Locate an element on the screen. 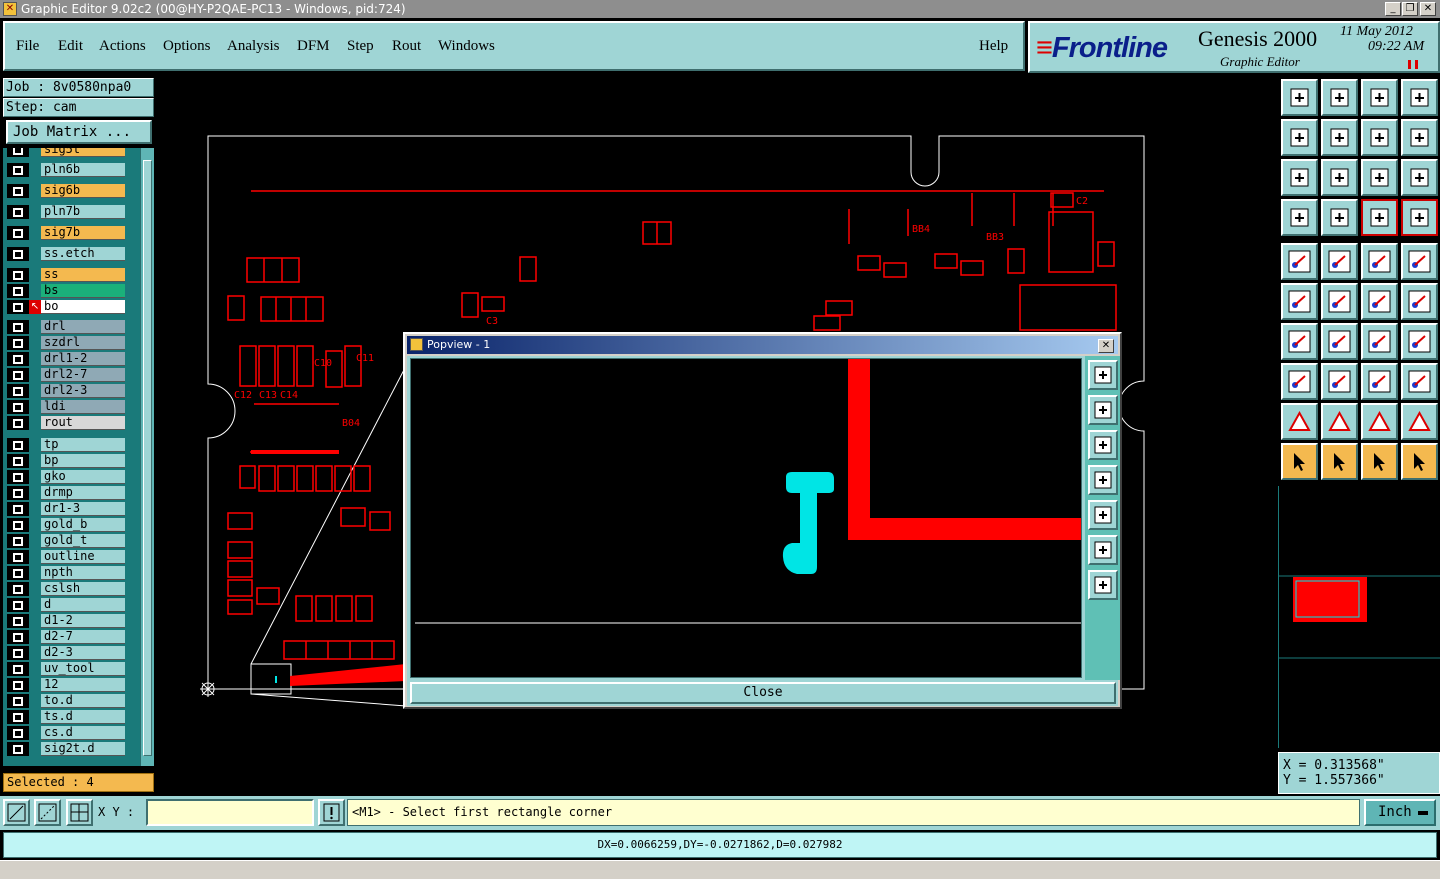  menu-windows: Windows is located at coordinates (466, 46).